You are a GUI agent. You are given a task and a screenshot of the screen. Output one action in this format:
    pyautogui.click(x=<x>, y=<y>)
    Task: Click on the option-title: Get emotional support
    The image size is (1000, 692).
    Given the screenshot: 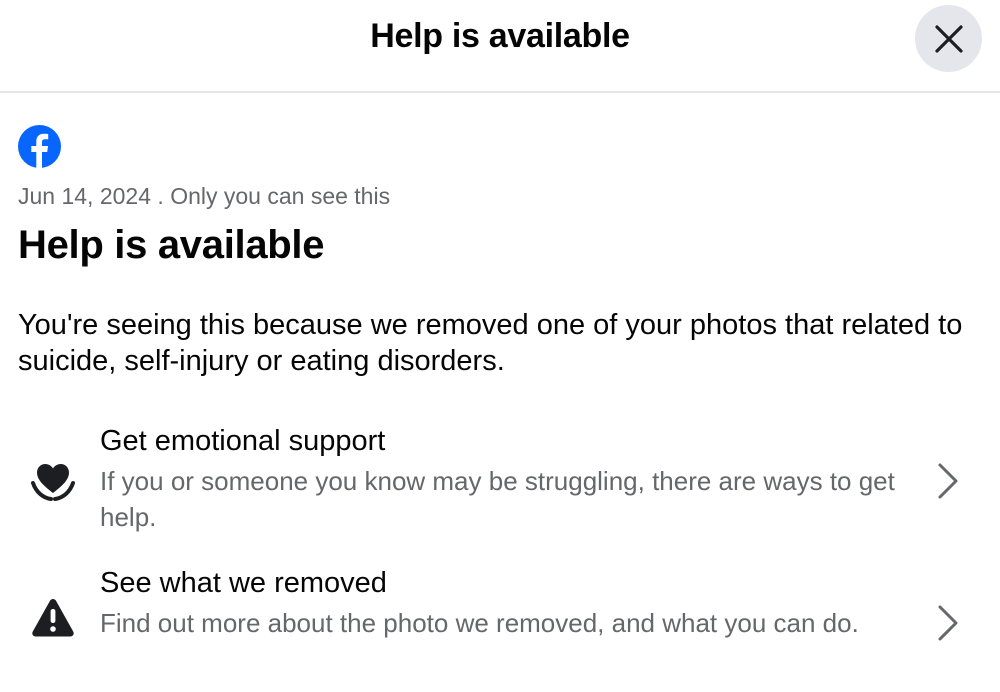 What is the action you would take?
    pyautogui.click(x=243, y=441)
    